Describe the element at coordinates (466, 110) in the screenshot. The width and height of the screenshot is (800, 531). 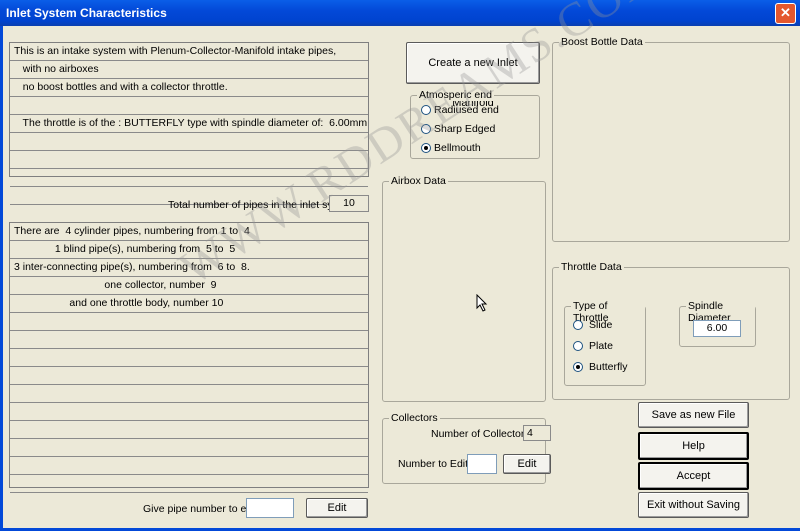
I see `radiused-end-label: Radiused end` at that location.